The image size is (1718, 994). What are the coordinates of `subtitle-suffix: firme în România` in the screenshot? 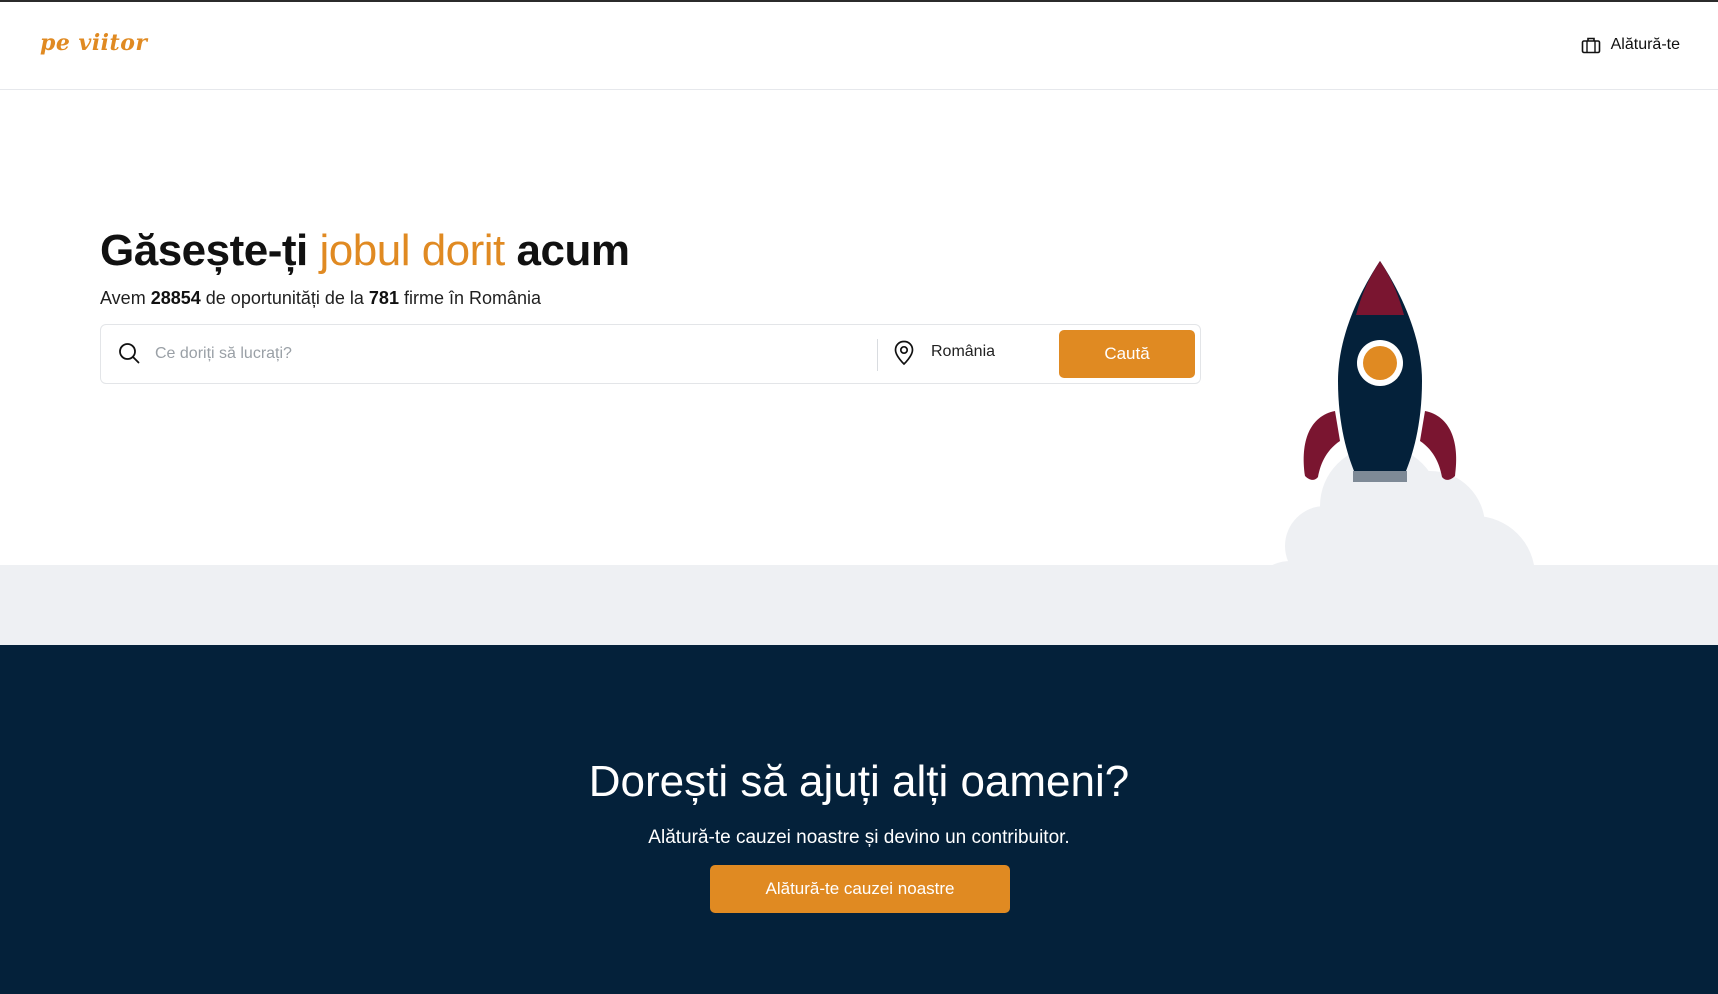 It's located at (472, 298).